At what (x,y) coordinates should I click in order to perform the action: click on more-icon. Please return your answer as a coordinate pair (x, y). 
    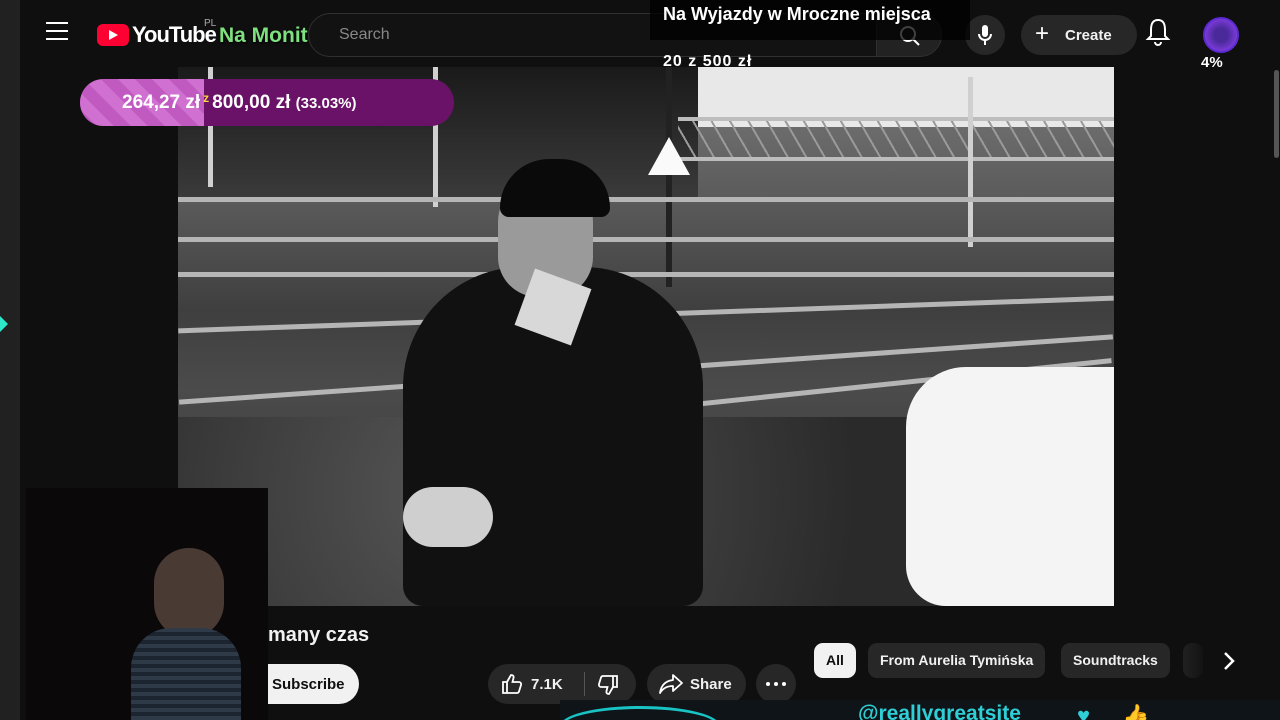
    Looking at the image, I should click on (768, 684).